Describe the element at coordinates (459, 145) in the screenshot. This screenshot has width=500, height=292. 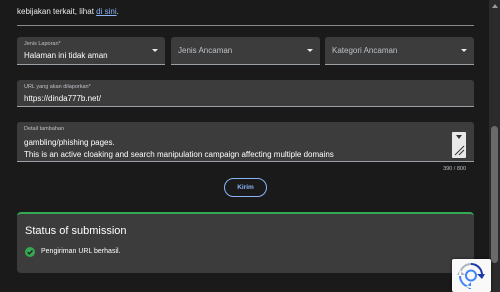
I see `resize-handle-icon` at that location.